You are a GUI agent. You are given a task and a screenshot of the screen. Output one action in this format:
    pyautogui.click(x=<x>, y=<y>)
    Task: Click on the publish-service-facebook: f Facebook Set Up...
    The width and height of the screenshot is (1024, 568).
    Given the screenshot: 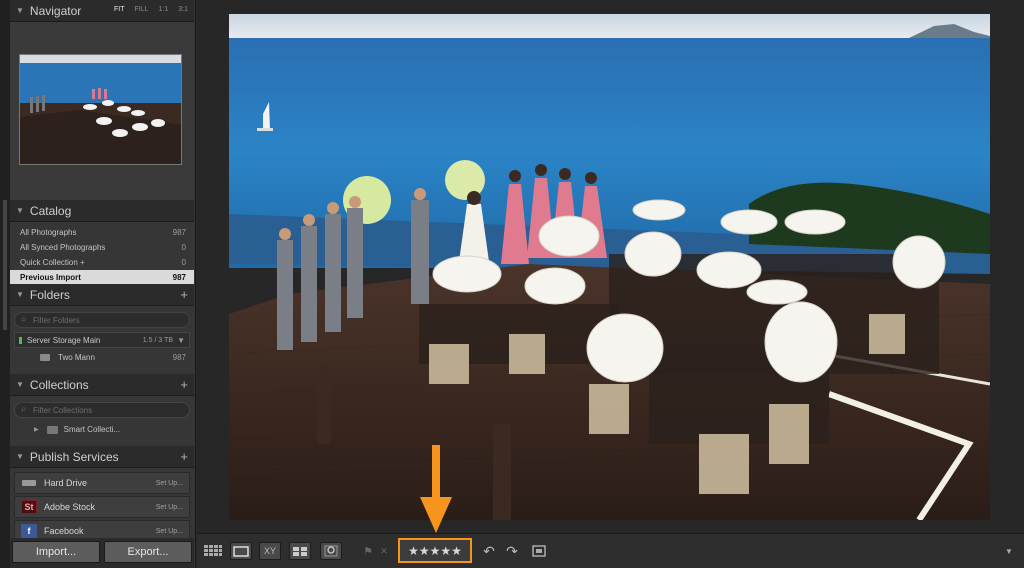 What is the action you would take?
    pyautogui.click(x=102, y=529)
    